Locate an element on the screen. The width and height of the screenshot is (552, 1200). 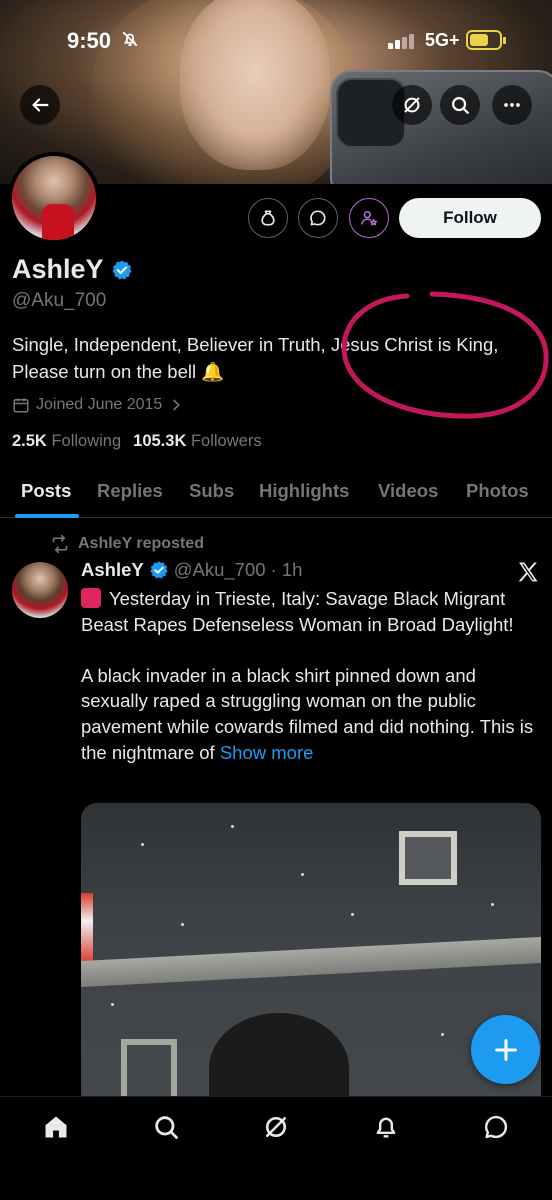
joined-date-row: Joined June 2015 is located at coordinates (98, 405).